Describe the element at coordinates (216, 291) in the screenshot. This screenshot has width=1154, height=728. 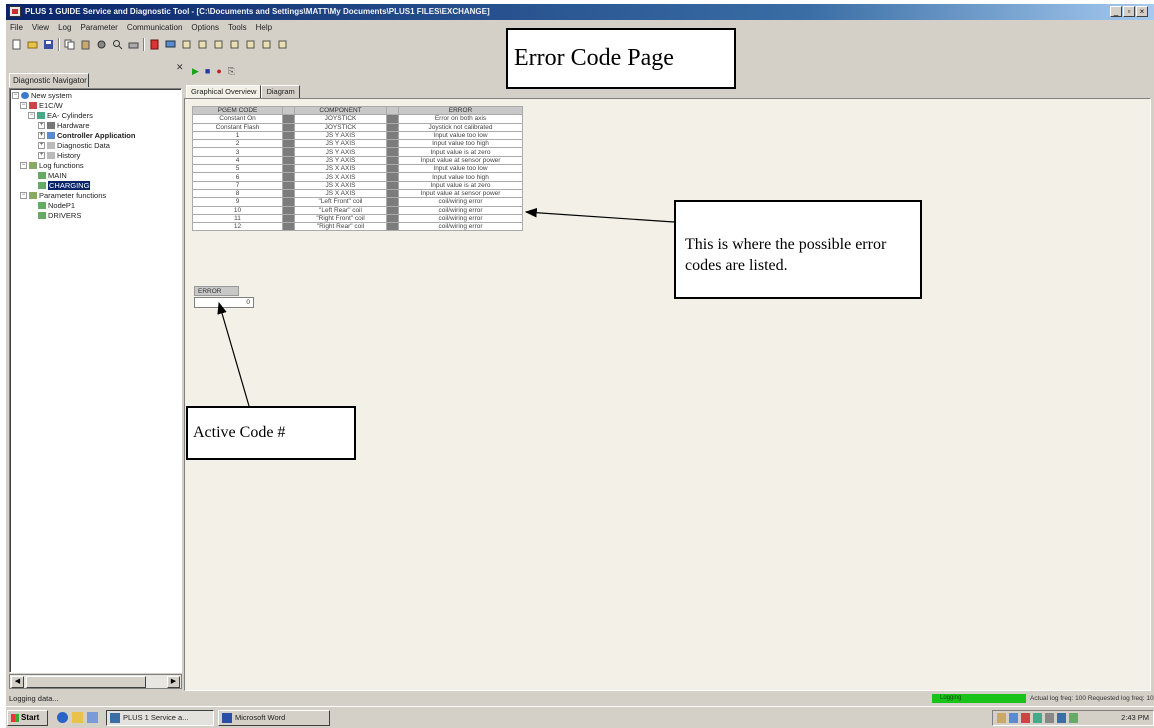
I see `active-error-label: ERROR` at that location.